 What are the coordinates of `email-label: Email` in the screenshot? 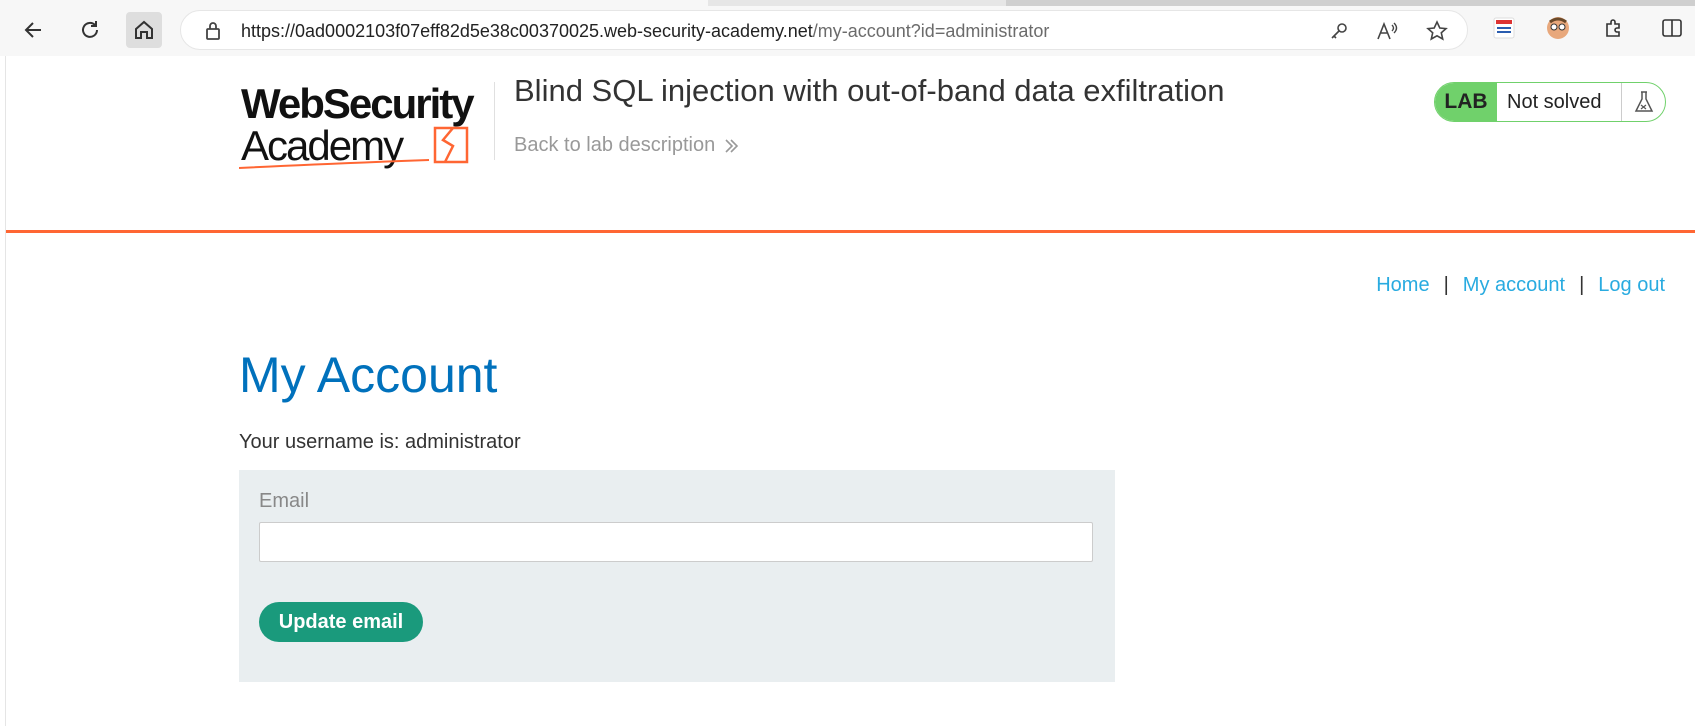 It's located at (284, 501).